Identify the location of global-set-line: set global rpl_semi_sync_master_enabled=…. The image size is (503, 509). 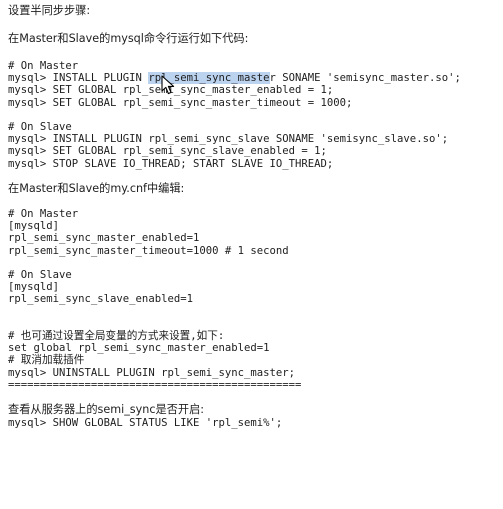
(139, 348).